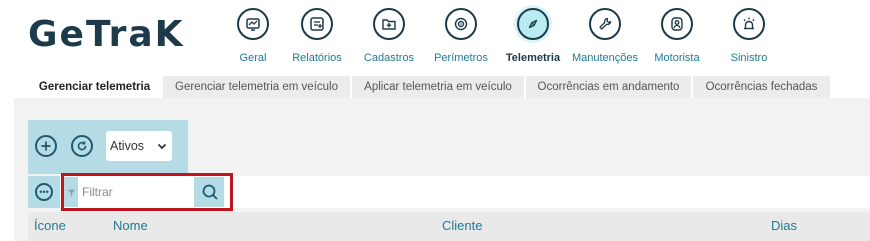  I want to click on more-options-button: •••, so click(44, 192).